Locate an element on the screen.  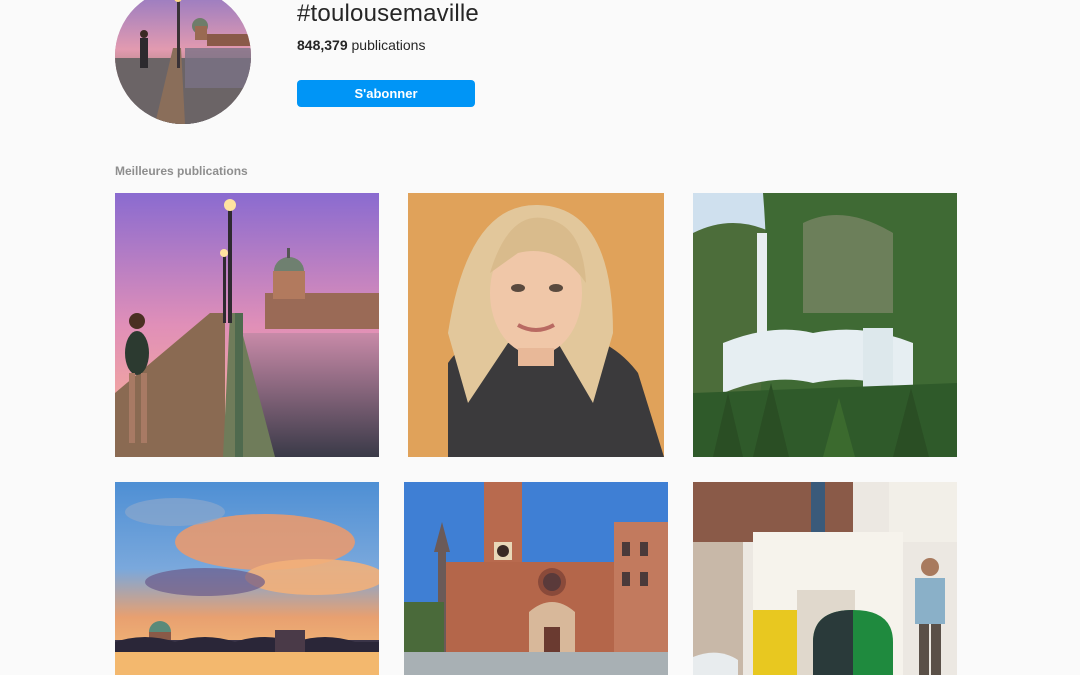
post-tile-cathedral is located at coordinates (536, 578).